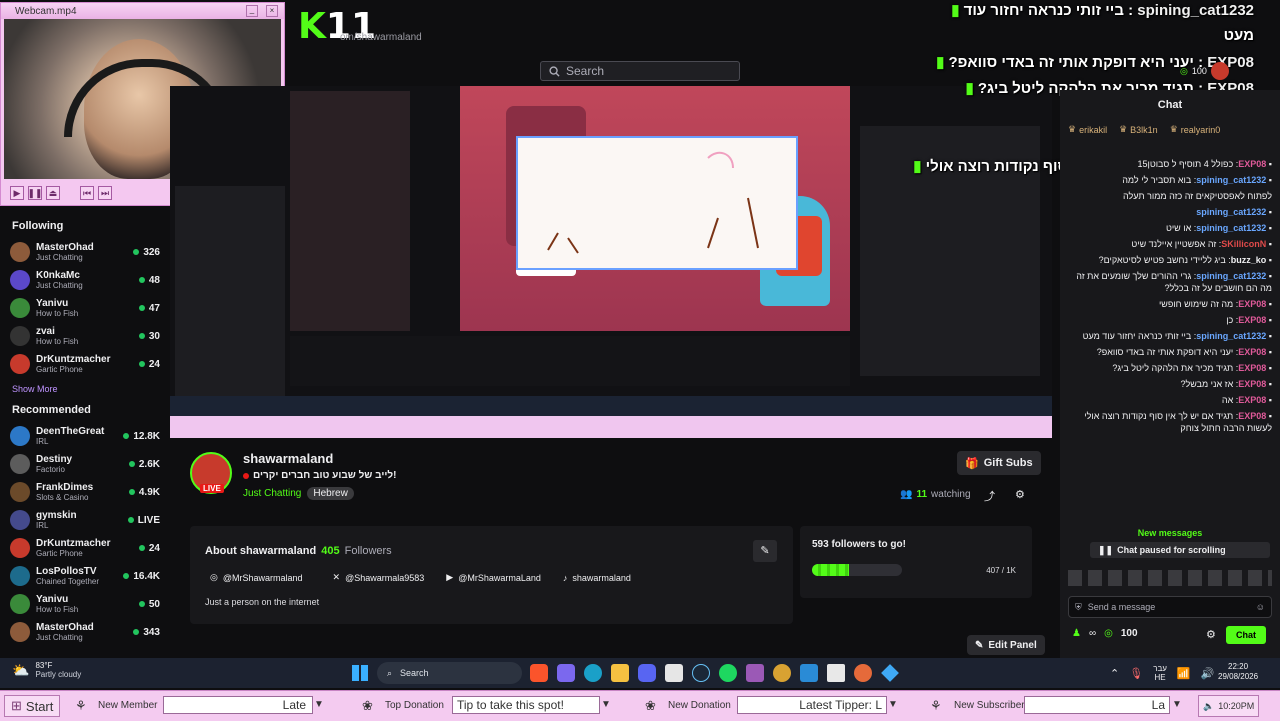 The image size is (1280, 721). I want to click on share-icon: ⤴, so click(989, 496).